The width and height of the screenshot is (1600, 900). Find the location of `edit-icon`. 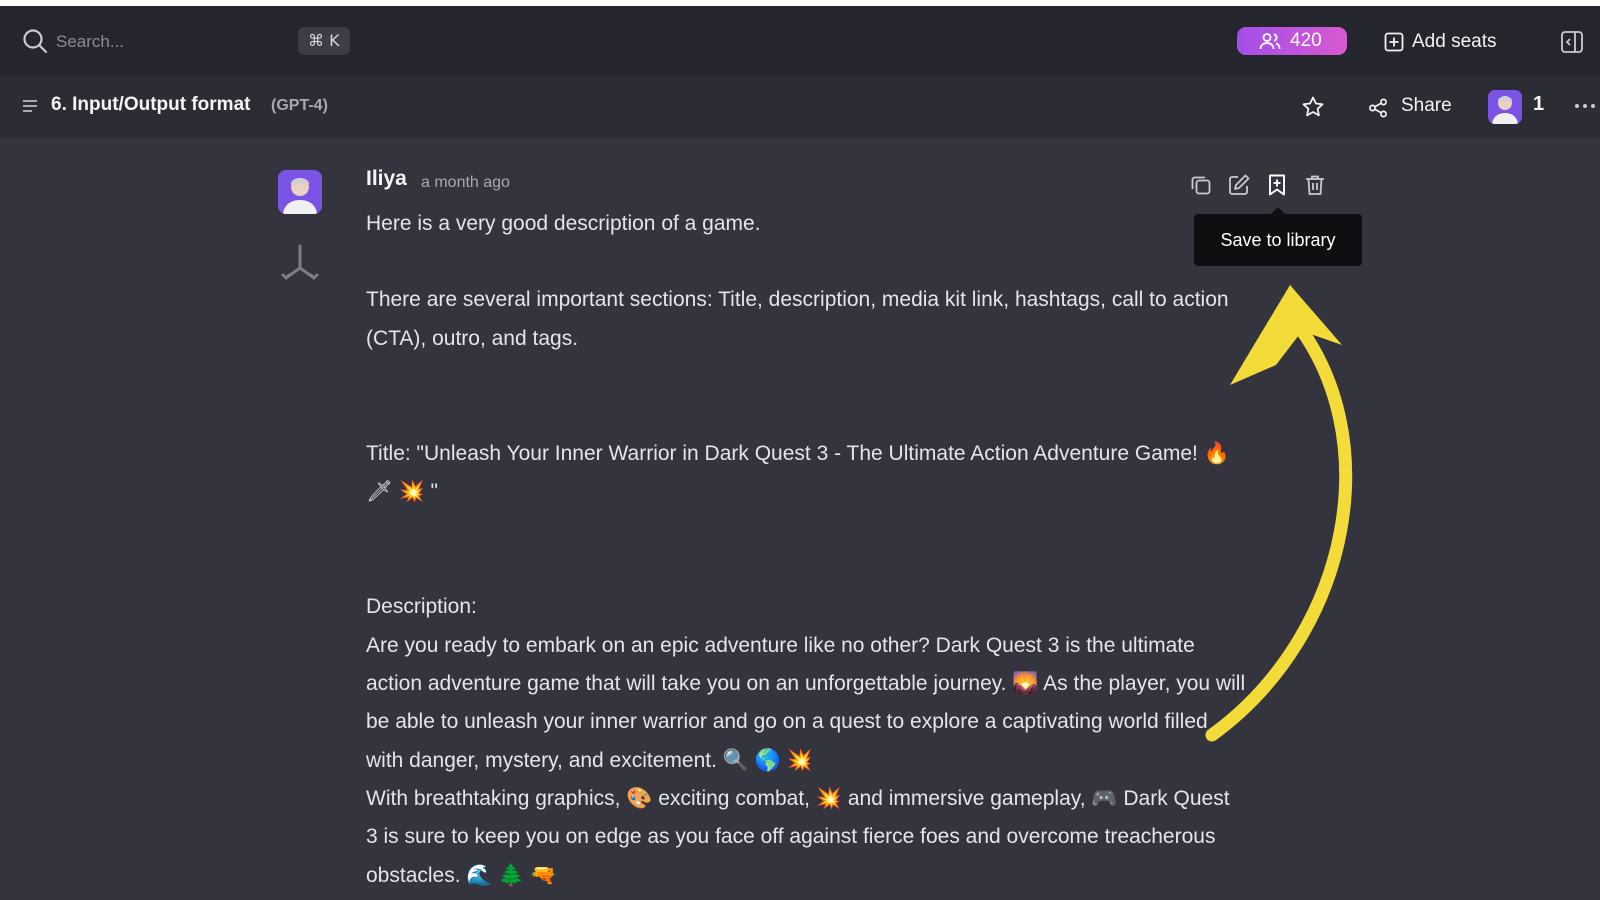

edit-icon is located at coordinates (1239, 185).